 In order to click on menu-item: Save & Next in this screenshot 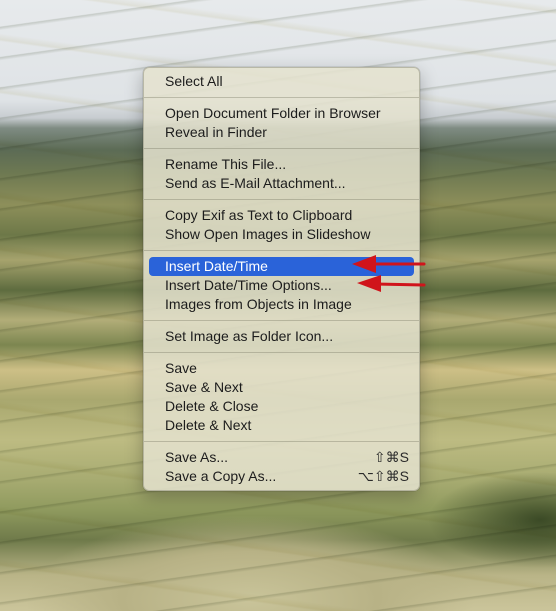, I will do `click(281, 387)`.